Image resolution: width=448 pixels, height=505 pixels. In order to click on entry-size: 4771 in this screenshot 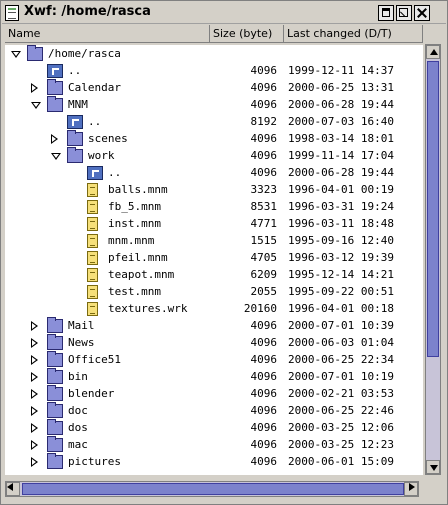, I will do `click(264, 223)`.